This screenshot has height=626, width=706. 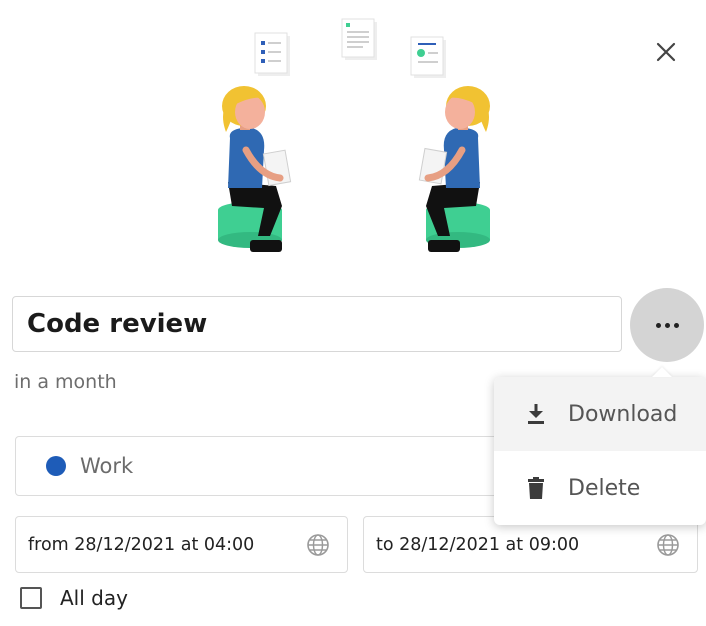 I want to click on close-button, so click(x=666, y=52).